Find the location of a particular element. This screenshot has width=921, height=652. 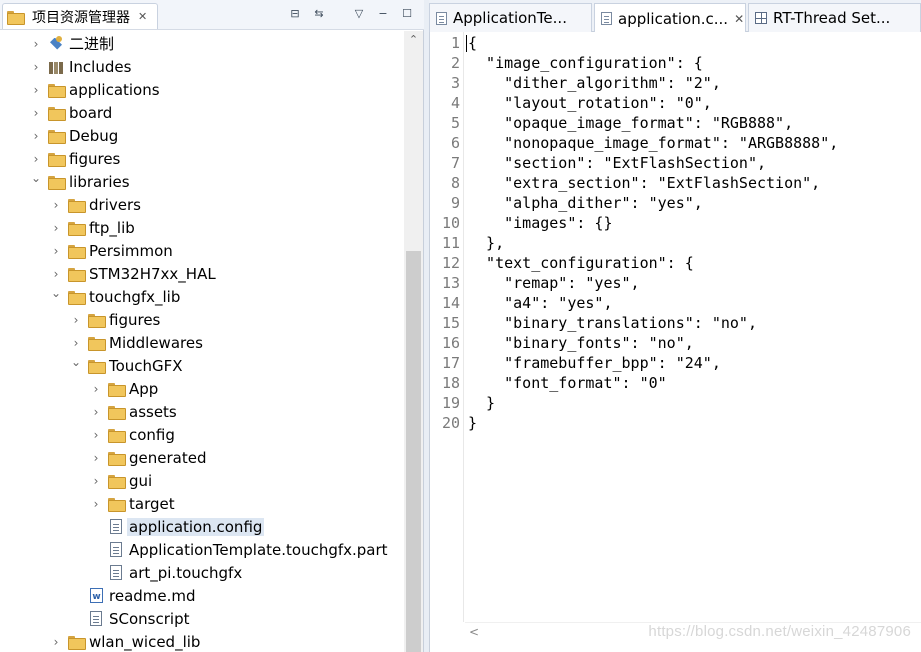

link-with-editor-icon: ⇆ is located at coordinates (319, 13).